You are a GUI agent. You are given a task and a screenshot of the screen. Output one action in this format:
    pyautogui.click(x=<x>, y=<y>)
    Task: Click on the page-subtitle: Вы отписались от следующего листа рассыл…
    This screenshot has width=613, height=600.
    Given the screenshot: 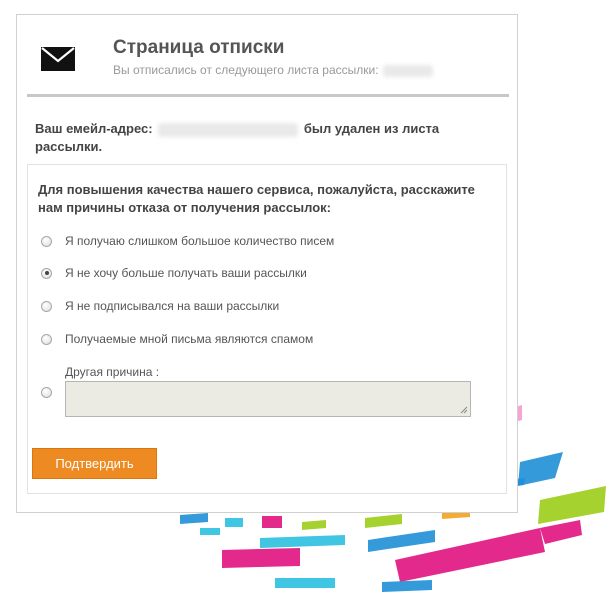 What is the action you would take?
    pyautogui.click(x=273, y=70)
    